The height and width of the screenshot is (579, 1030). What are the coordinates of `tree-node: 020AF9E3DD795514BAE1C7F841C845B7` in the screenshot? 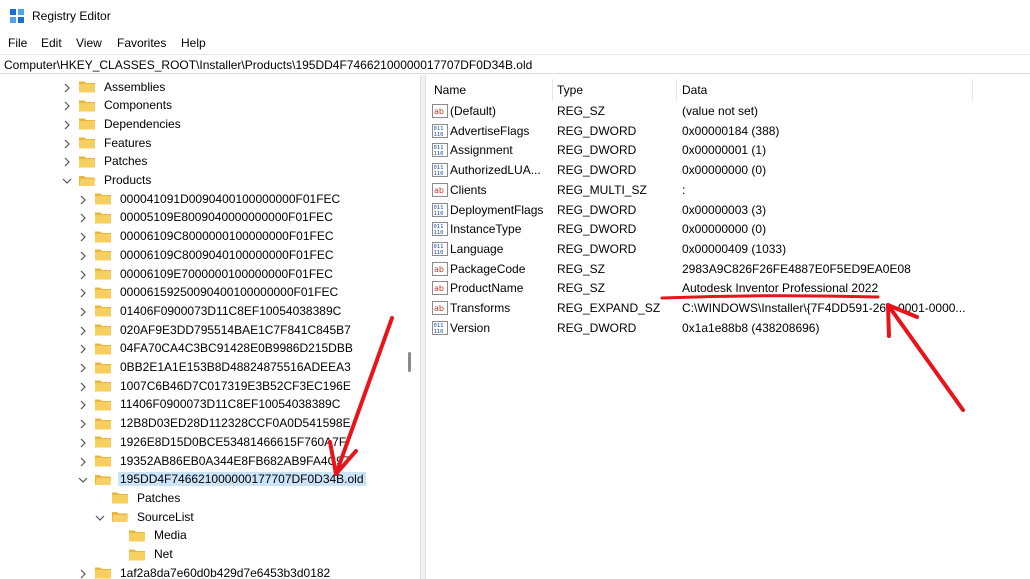 It's located at (215, 329).